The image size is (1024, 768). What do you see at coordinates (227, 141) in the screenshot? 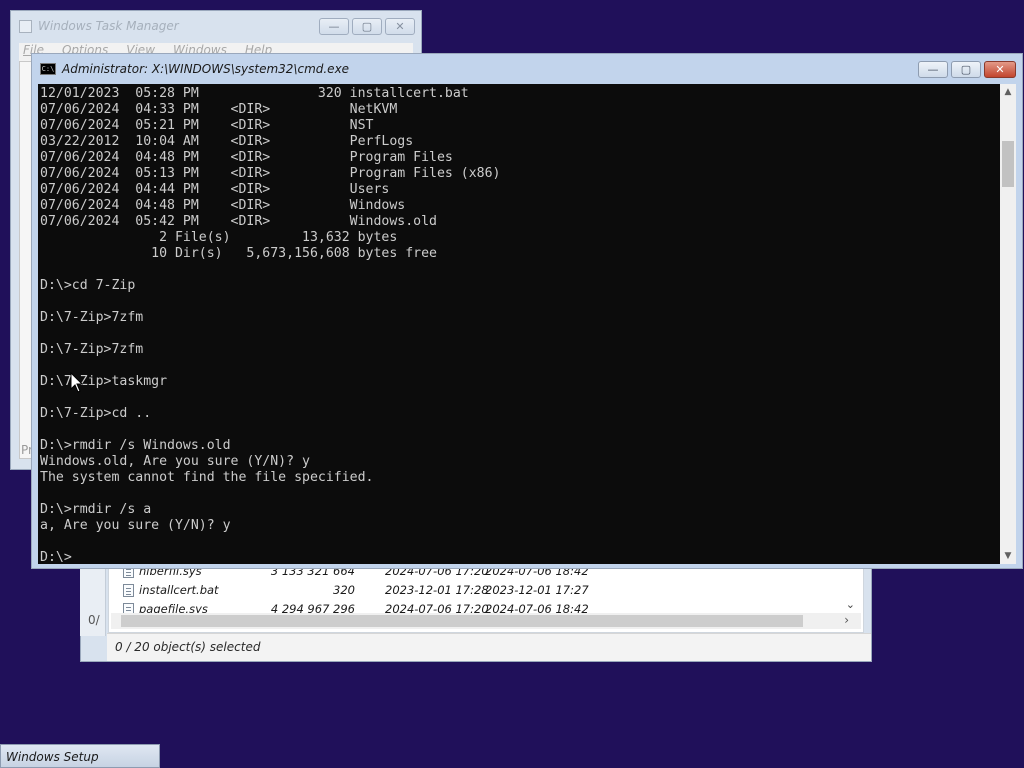
I see `console-line: 03/22/2012 10:04 AM <DIR> PerfLogs` at bounding box center [227, 141].